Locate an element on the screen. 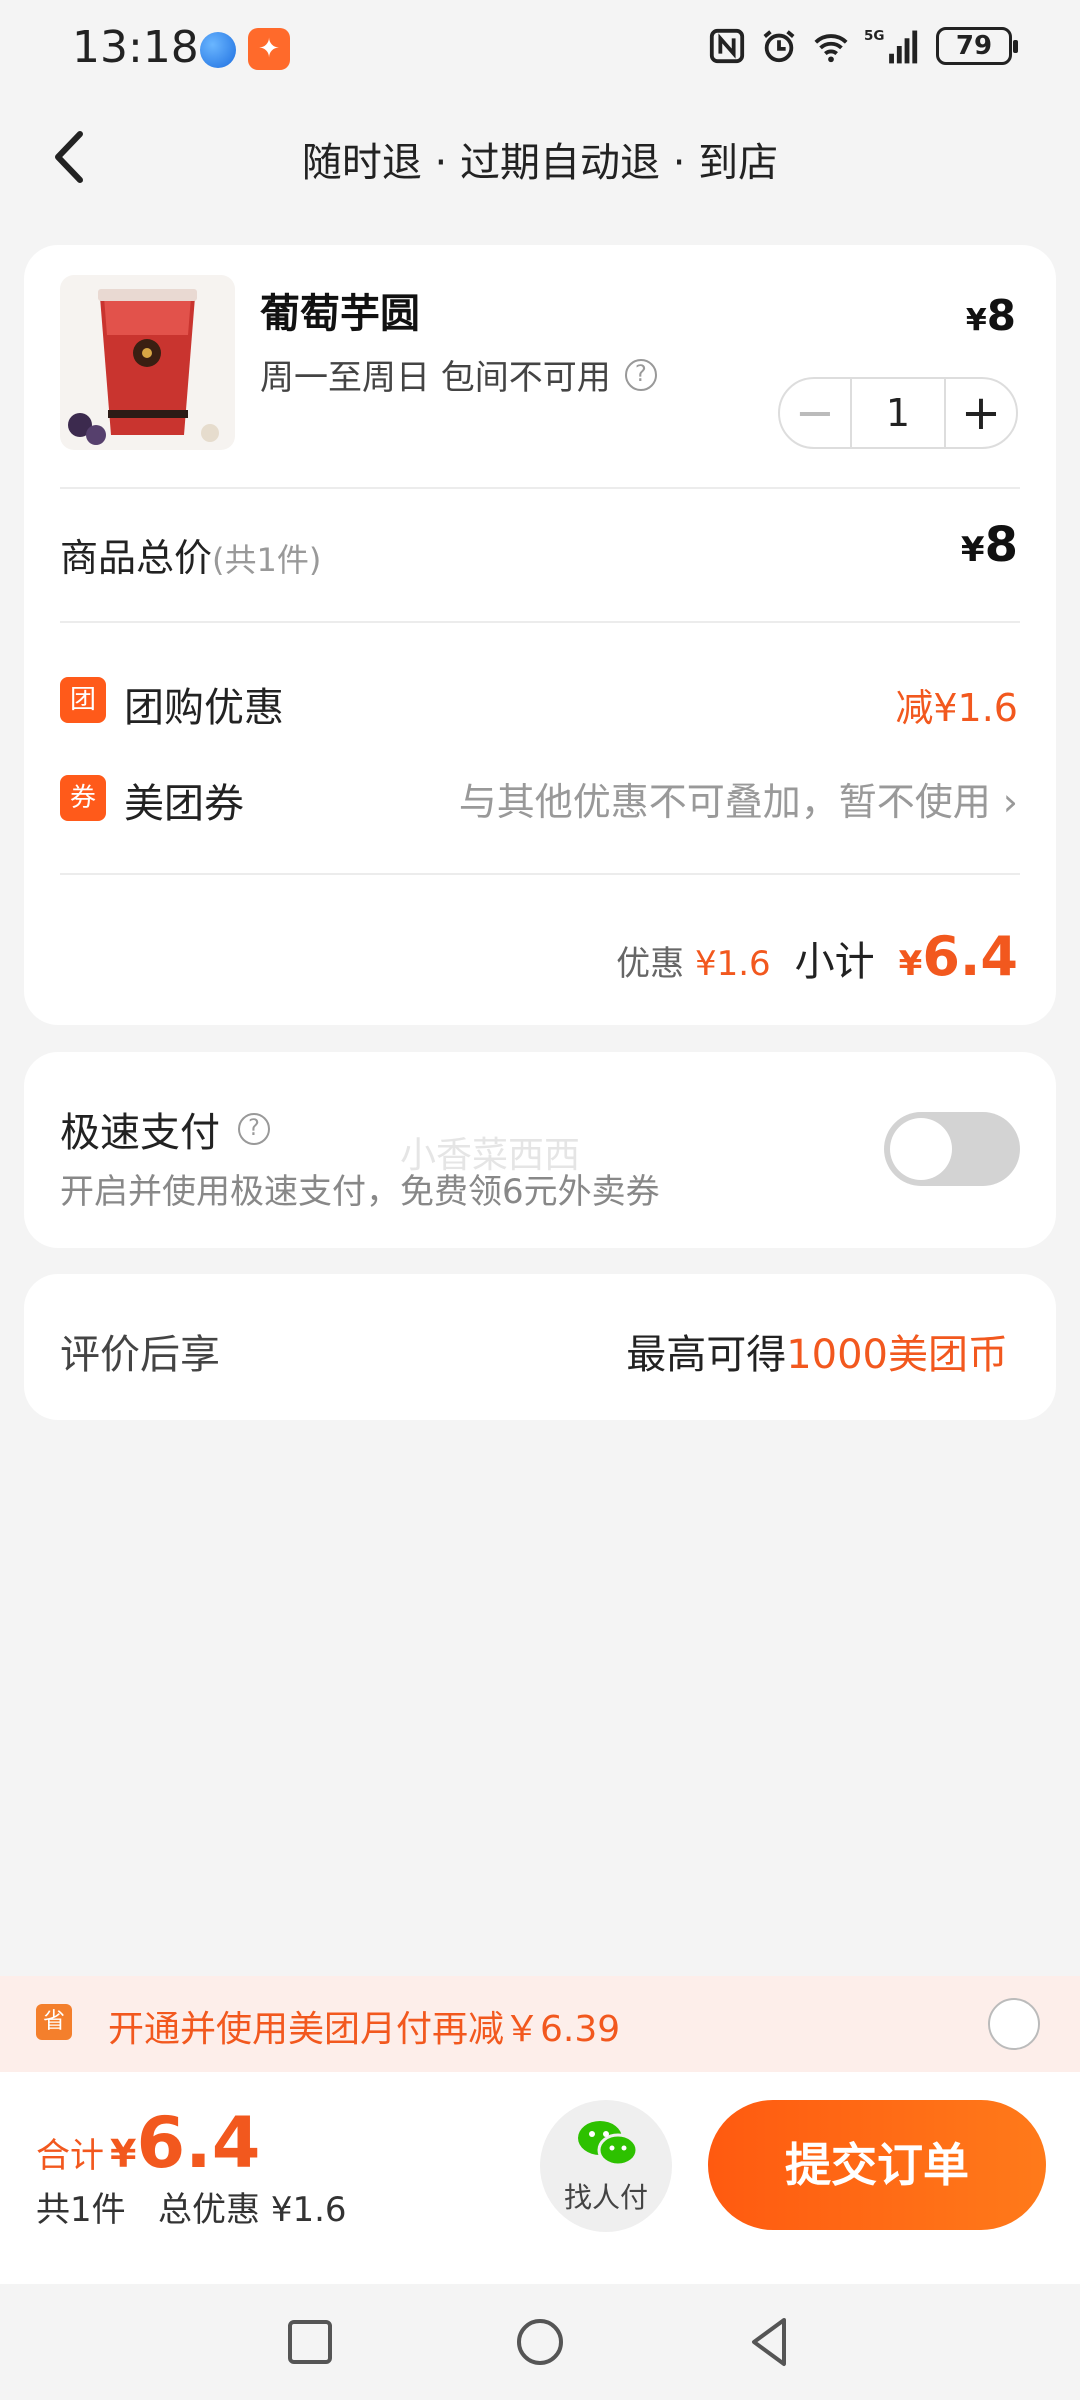 The height and width of the screenshot is (2400, 1080). total-sum: 合计 ¥ 6.4 is located at coordinates (148, 2143).